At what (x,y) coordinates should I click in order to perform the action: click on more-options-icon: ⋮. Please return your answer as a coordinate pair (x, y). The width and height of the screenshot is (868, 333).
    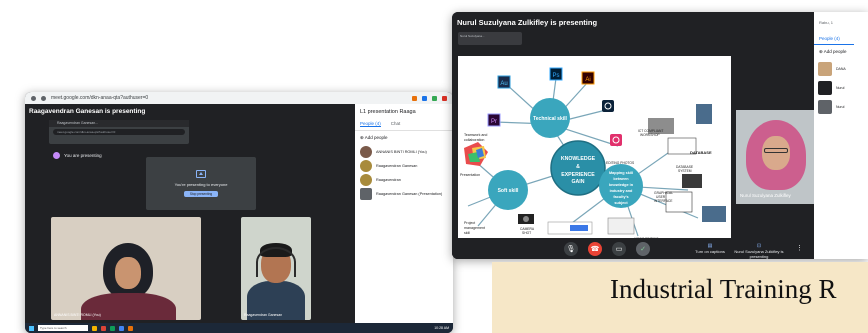
    Looking at the image, I should click on (799, 248).